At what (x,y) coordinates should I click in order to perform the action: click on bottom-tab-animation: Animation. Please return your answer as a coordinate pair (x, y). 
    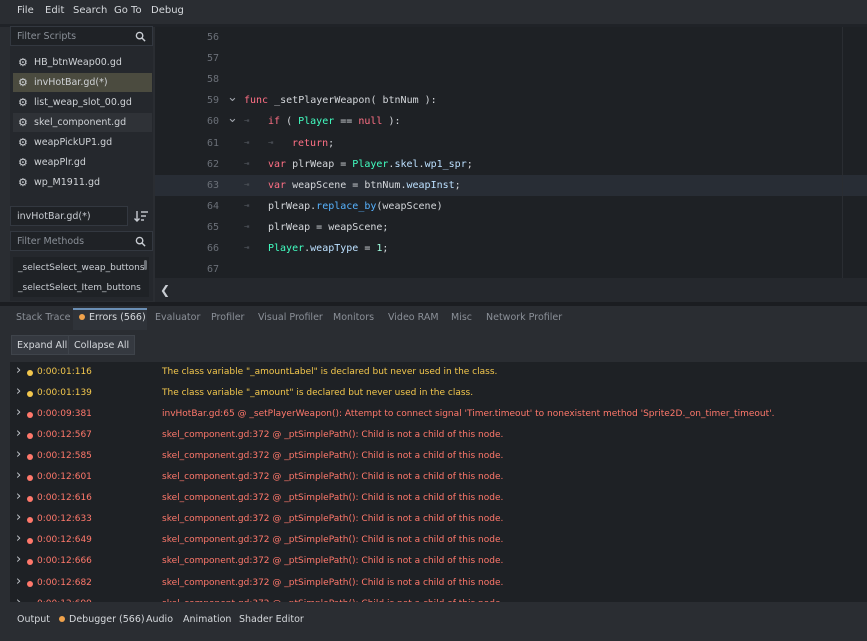
    Looking at the image, I should click on (207, 619).